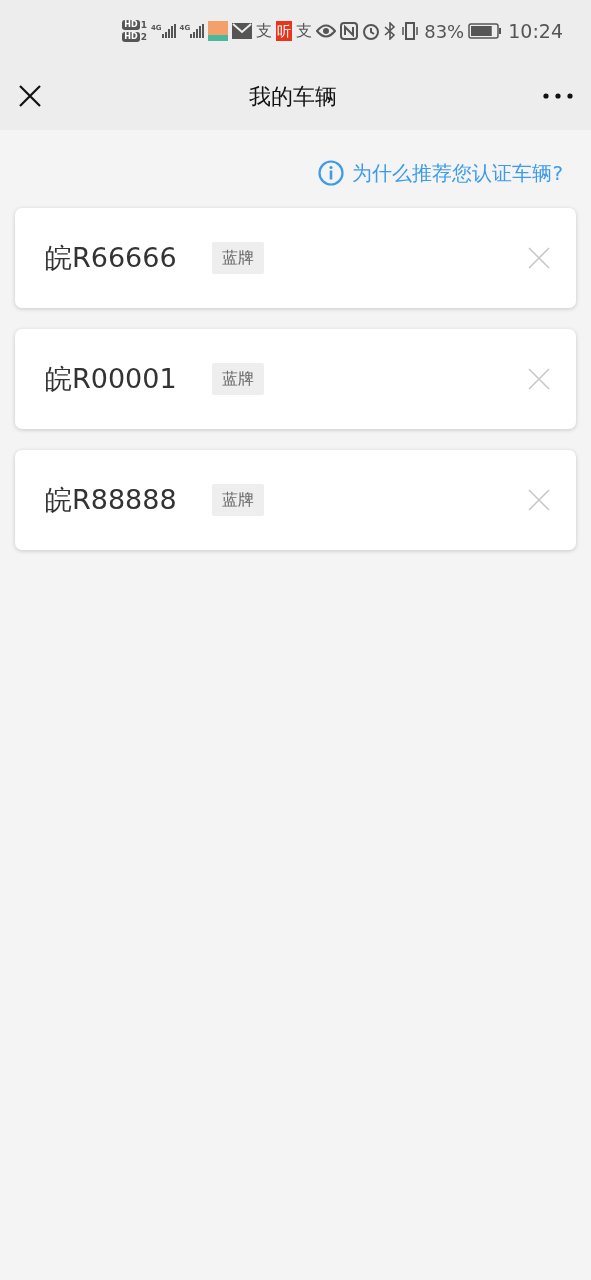  I want to click on clock-time: 10:24, so click(535, 31).